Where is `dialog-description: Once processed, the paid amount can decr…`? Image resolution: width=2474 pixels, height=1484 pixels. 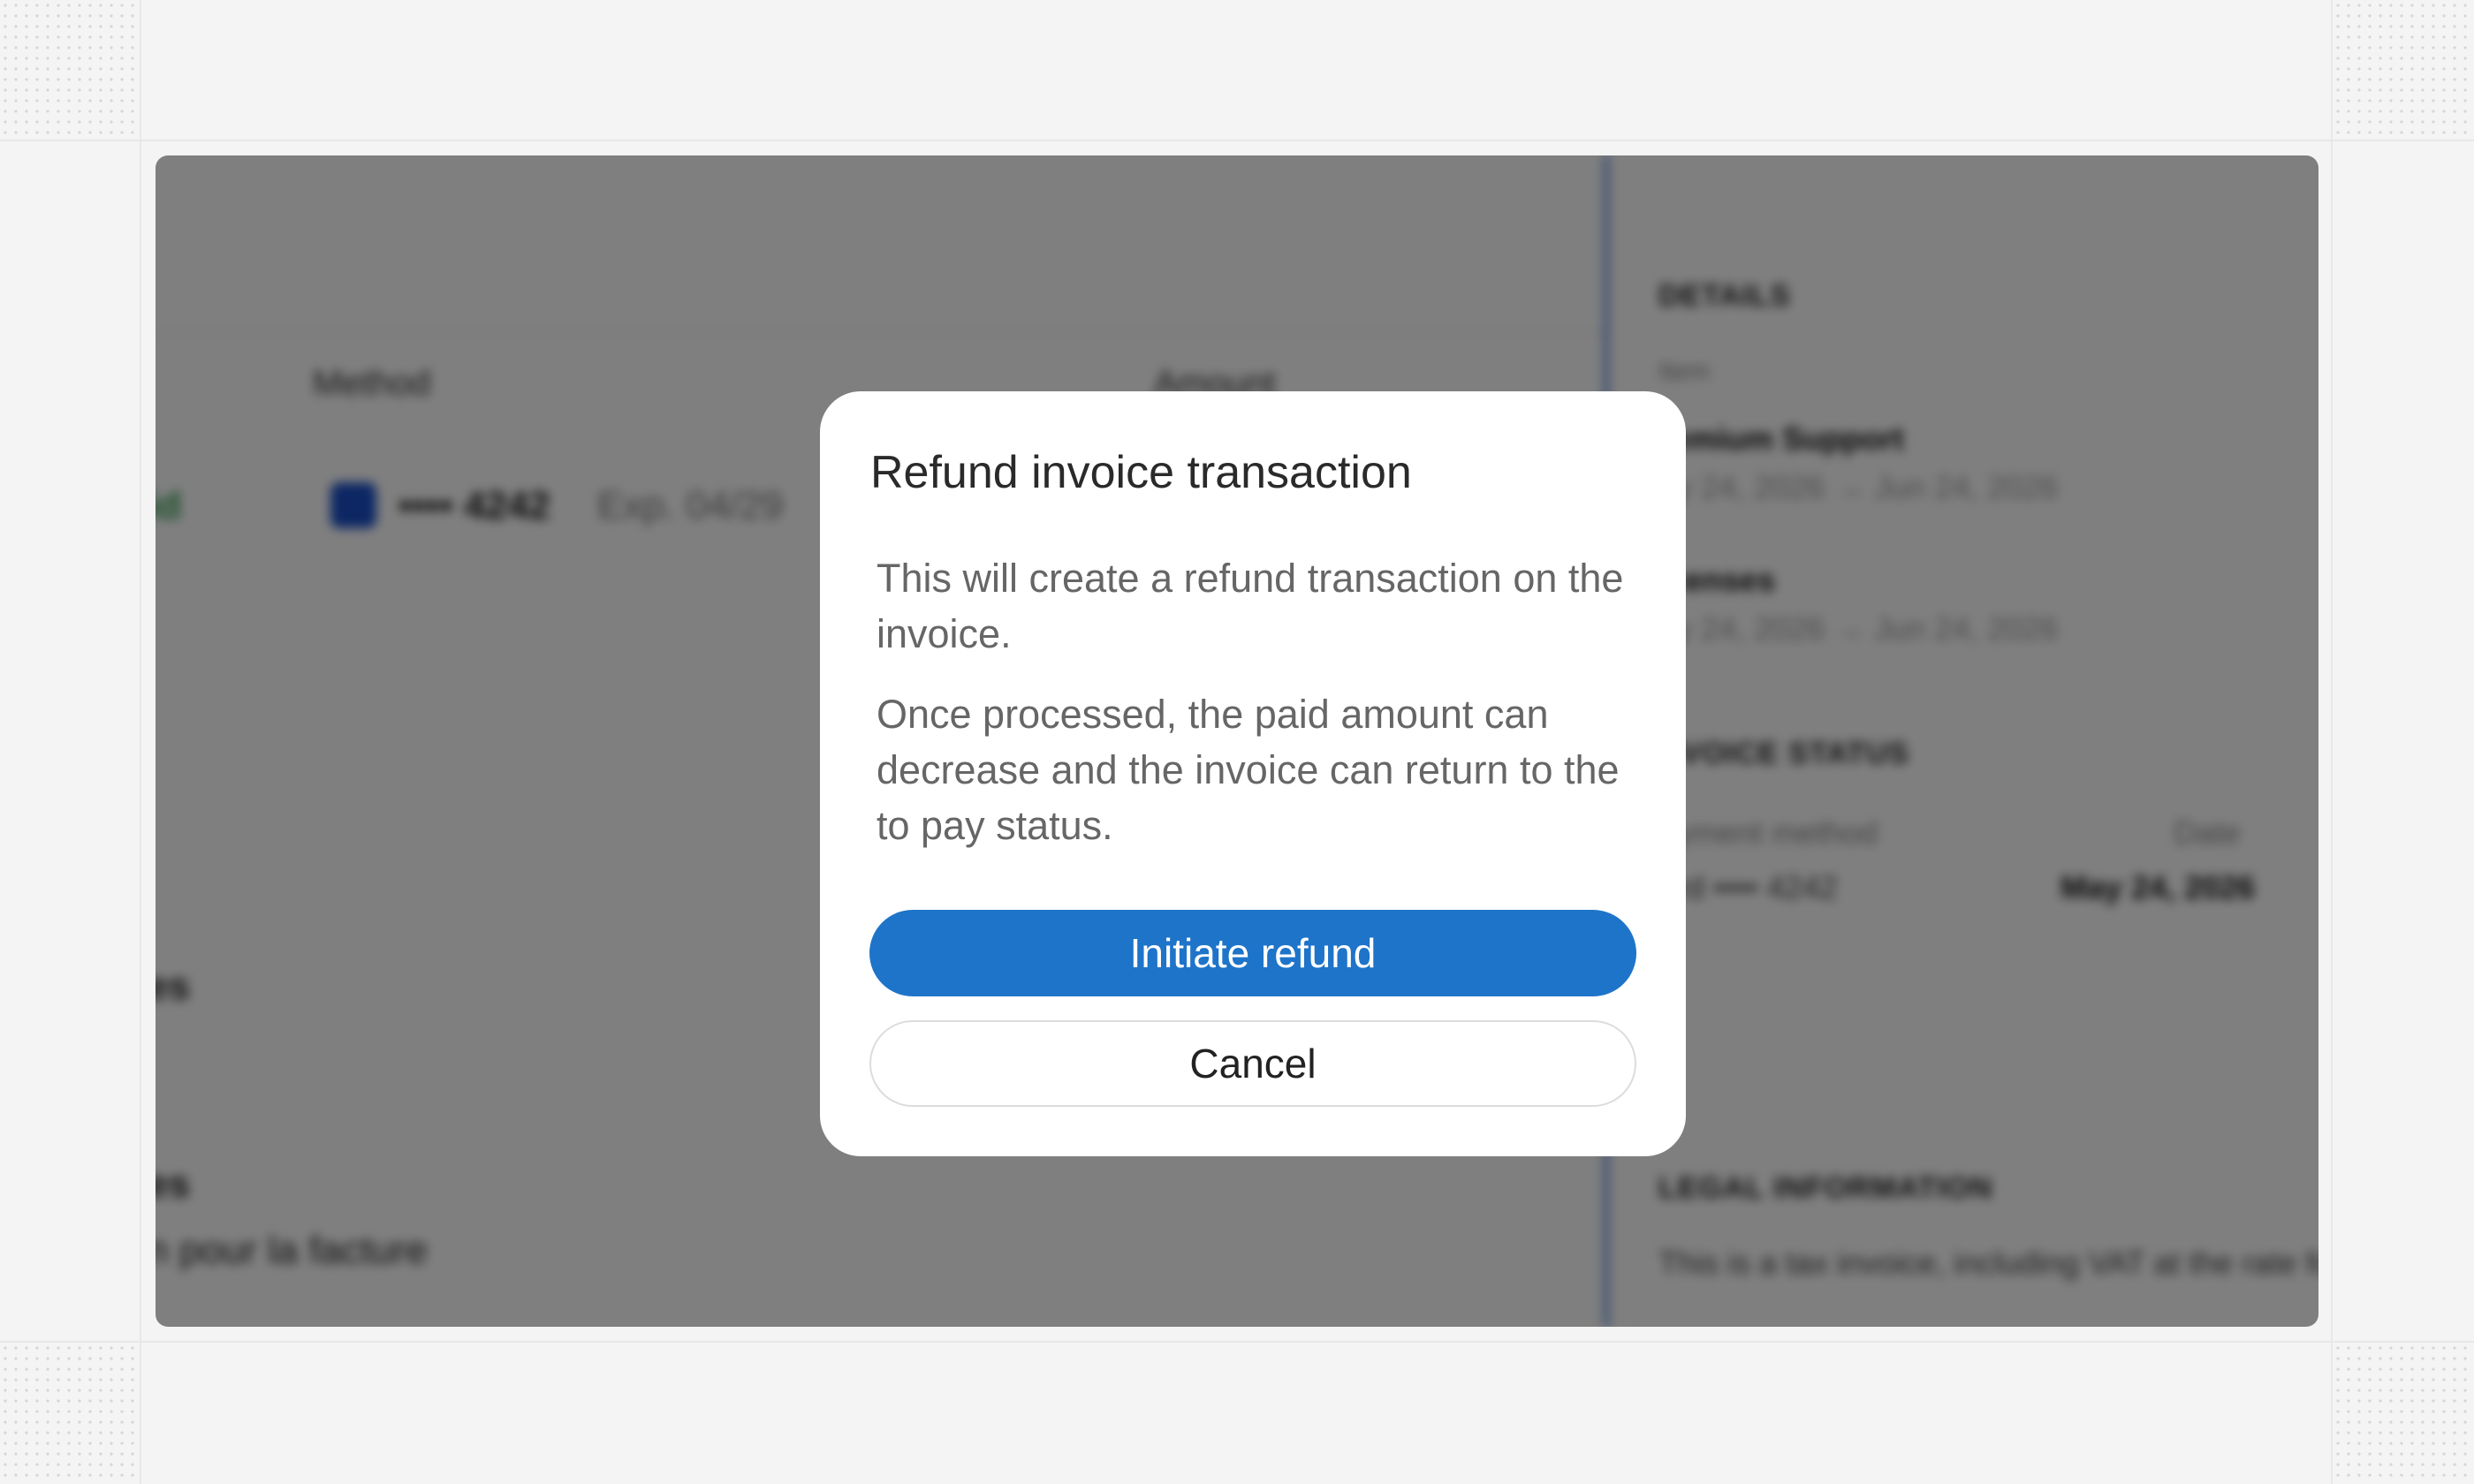
dialog-description: Once processed, the paid amount can decr… is located at coordinates (1248, 770).